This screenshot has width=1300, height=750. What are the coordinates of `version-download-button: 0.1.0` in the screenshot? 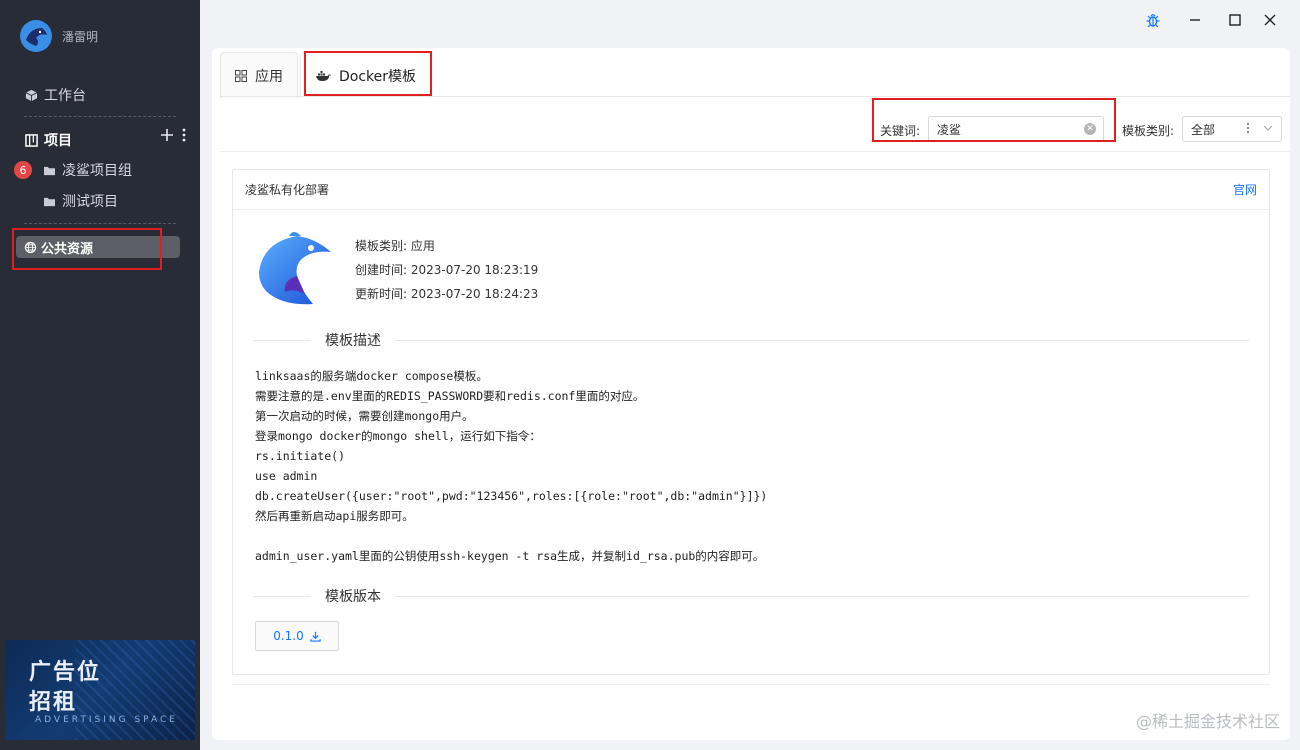 It's located at (297, 636).